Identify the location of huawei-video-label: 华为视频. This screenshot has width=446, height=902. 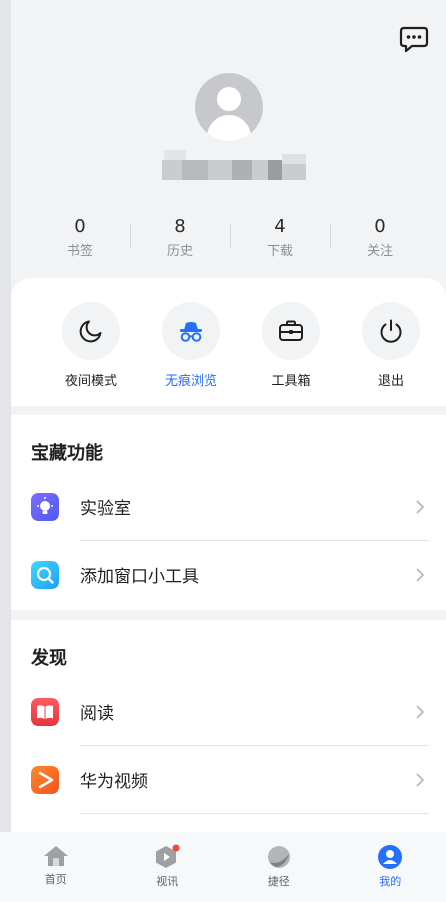
(114, 782).